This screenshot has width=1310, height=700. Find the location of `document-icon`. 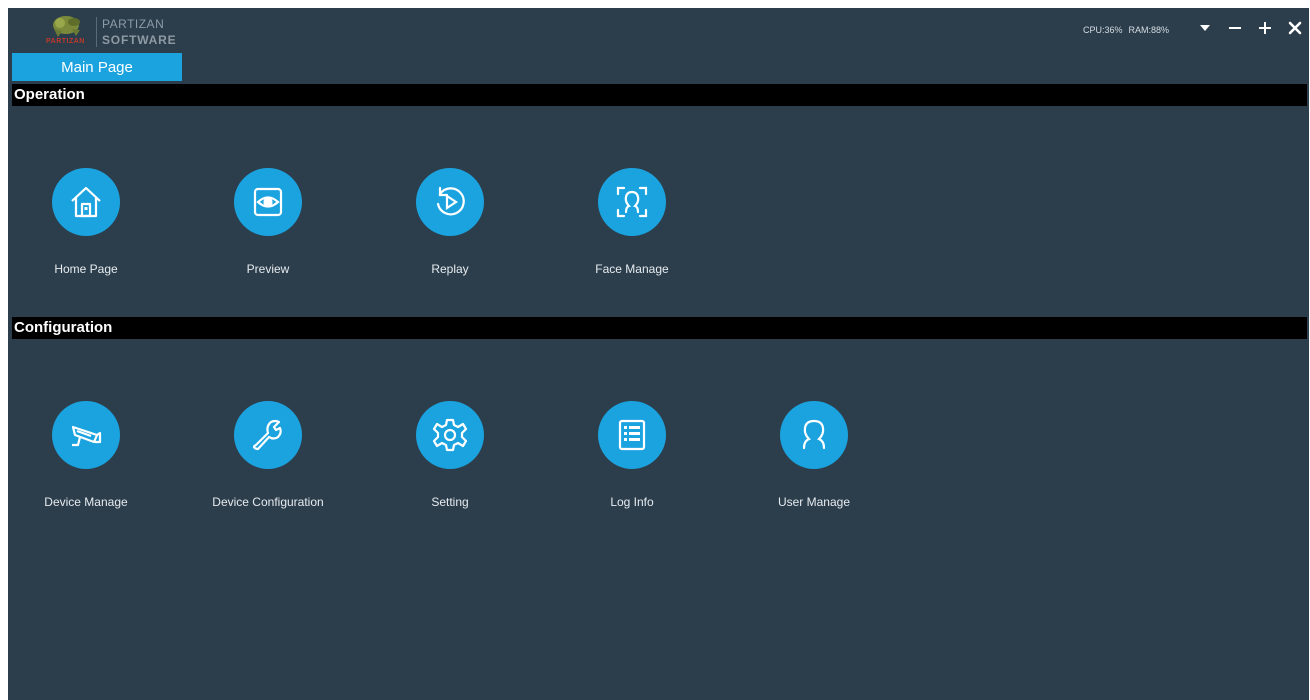

document-icon is located at coordinates (632, 435).